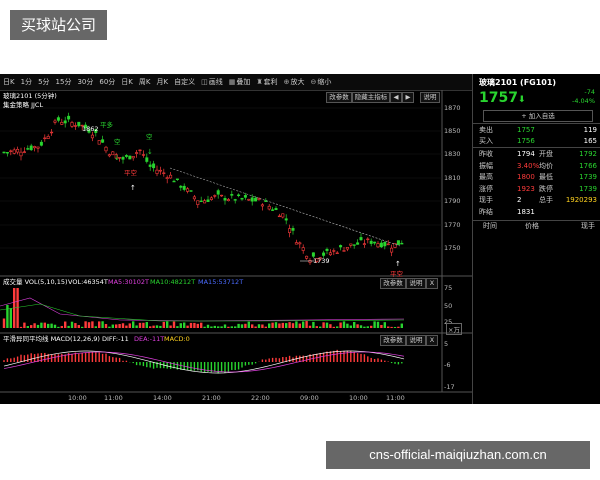 The width and height of the screenshot is (600, 480). Describe the element at coordinates (130, 173) in the screenshot. I see `annotation-close-short: 平空` at that location.